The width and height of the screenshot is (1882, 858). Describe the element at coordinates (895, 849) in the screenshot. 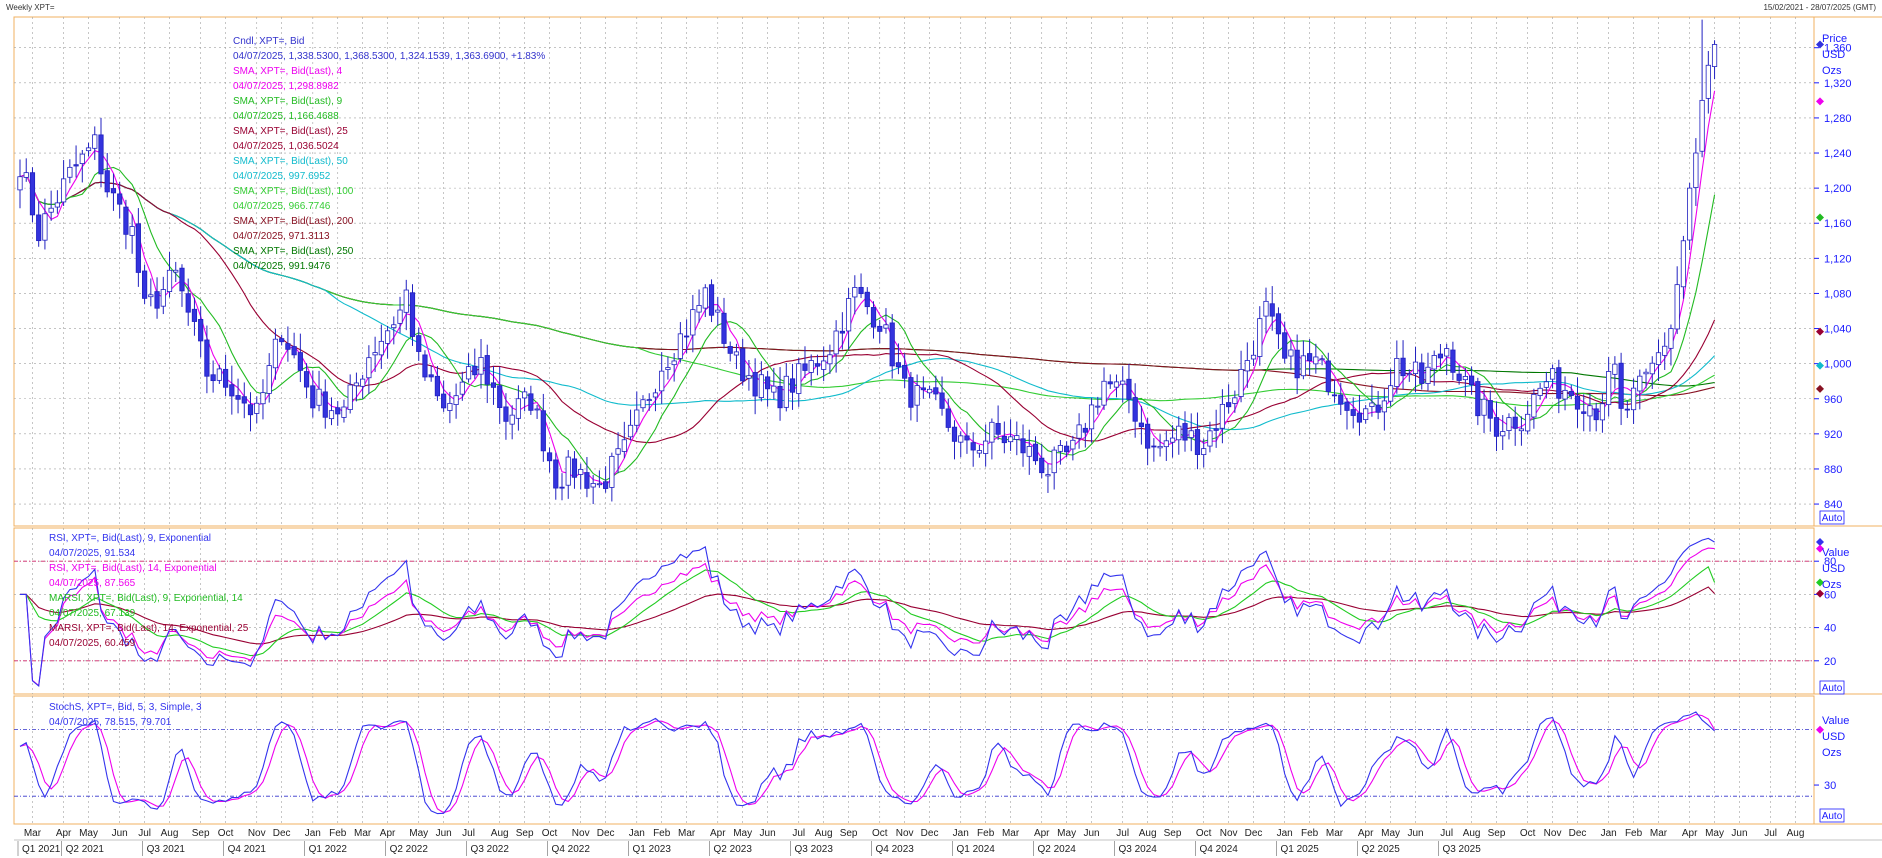

I see `quarter-label: Q4 2023` at that location.